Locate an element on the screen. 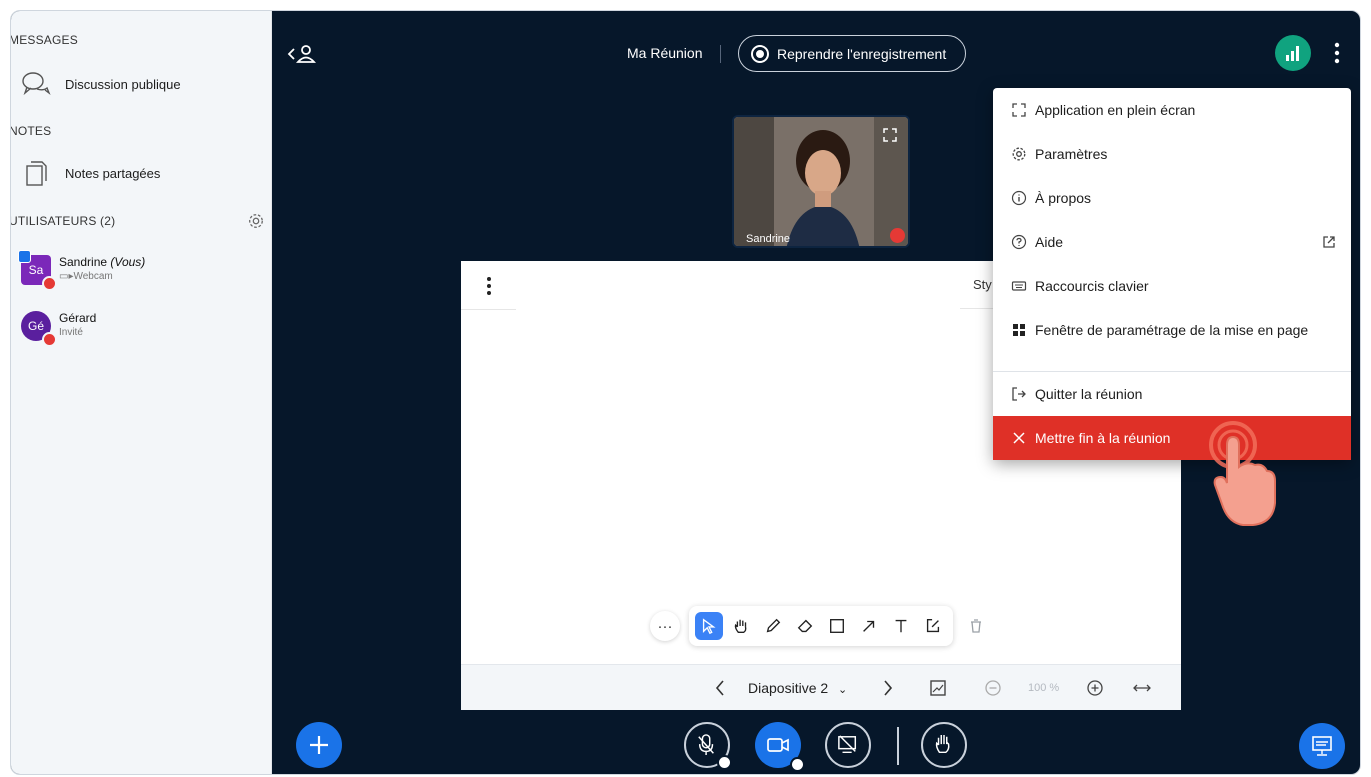 The width and height of the screenshot is (1371, 777). close-x-icon is located at coordinates (1019, 438).